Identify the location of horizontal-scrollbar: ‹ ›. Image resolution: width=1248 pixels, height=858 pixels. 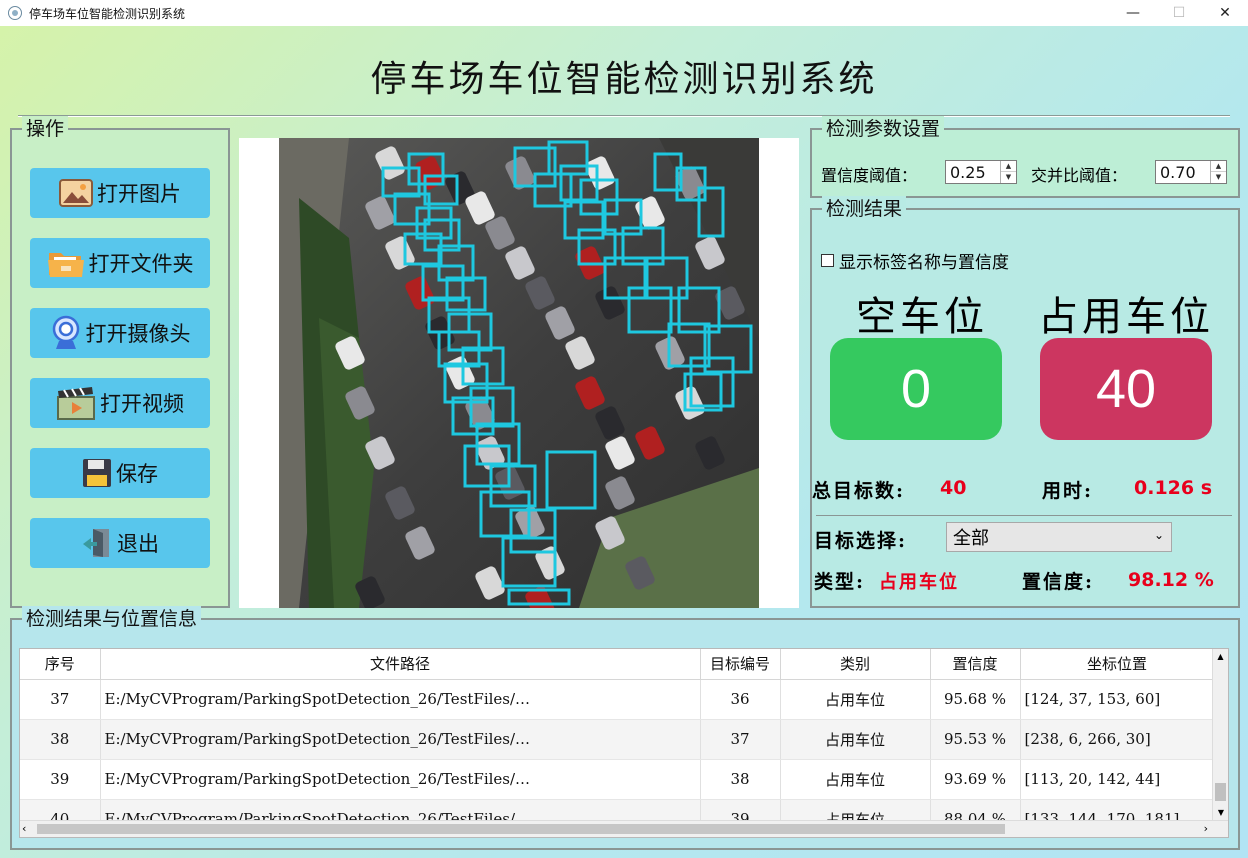
(624, 828).